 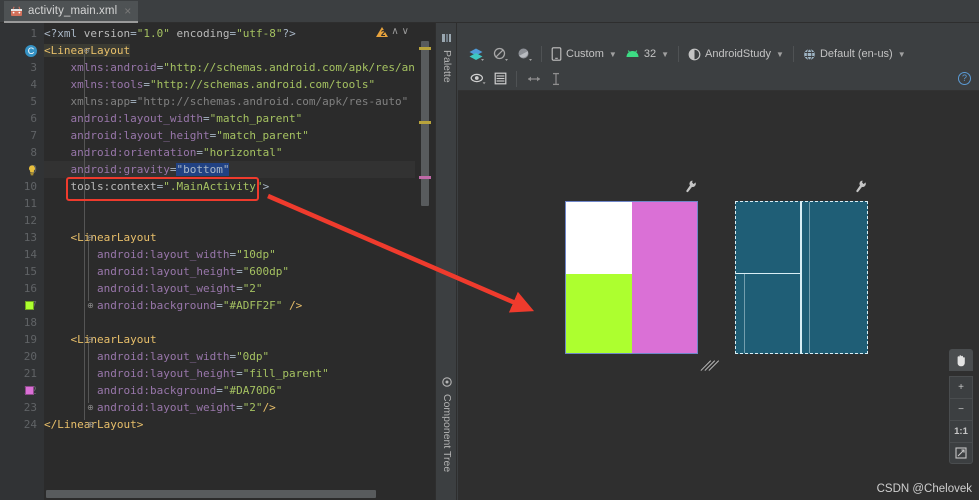 What do you see at coordinates (405, 31) in the screenshot?
I see `next-problem-icon: ∨` at bounding box center [405, 31].